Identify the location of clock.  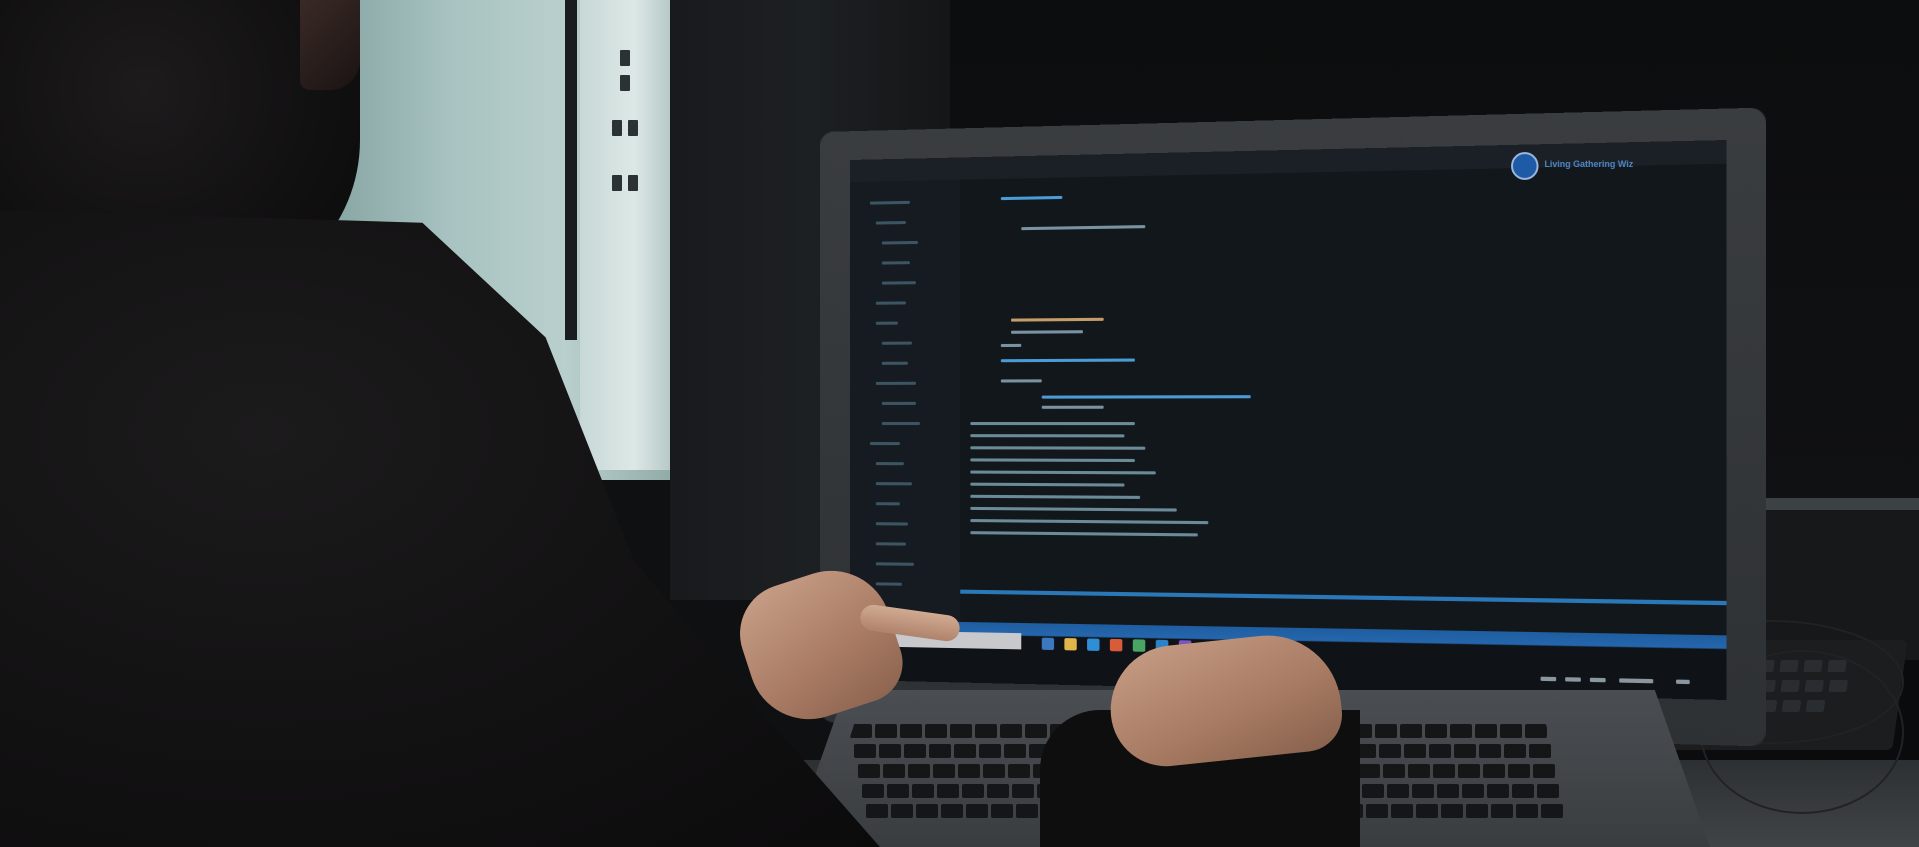
(1636, 680).